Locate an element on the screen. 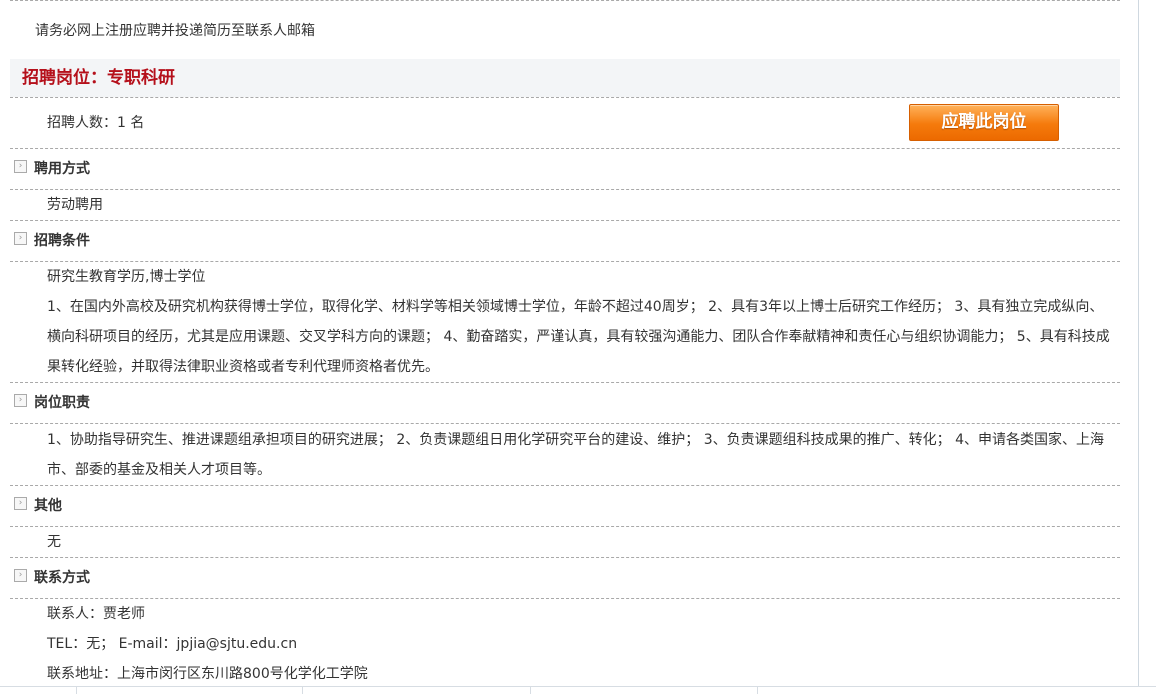 The width and height of the screenshot is (1156, 694). scroll-frame-edge is located at coordinates (1138, 347).